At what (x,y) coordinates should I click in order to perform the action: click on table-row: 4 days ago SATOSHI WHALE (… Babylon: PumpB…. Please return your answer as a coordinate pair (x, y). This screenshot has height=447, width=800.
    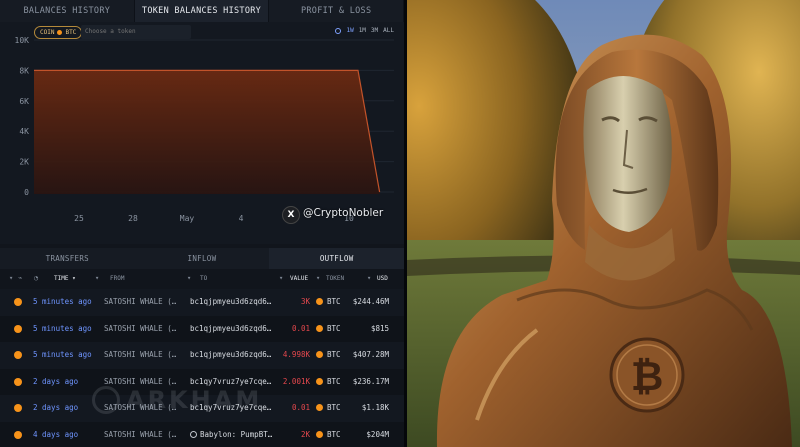
    Looking at the image, I should click on (202, 434).